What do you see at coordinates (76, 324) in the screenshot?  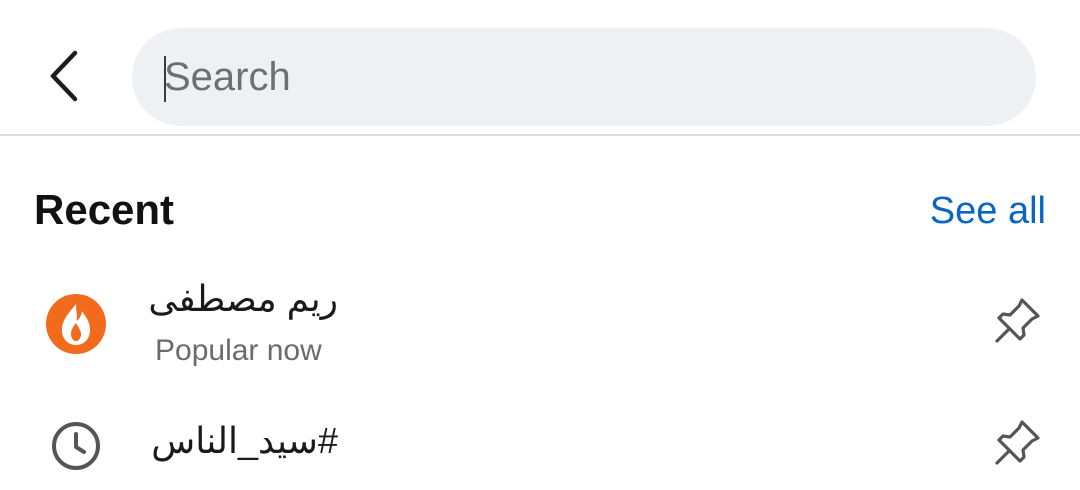 I see `trending-fire-icon` at bounding box center [76, 324].